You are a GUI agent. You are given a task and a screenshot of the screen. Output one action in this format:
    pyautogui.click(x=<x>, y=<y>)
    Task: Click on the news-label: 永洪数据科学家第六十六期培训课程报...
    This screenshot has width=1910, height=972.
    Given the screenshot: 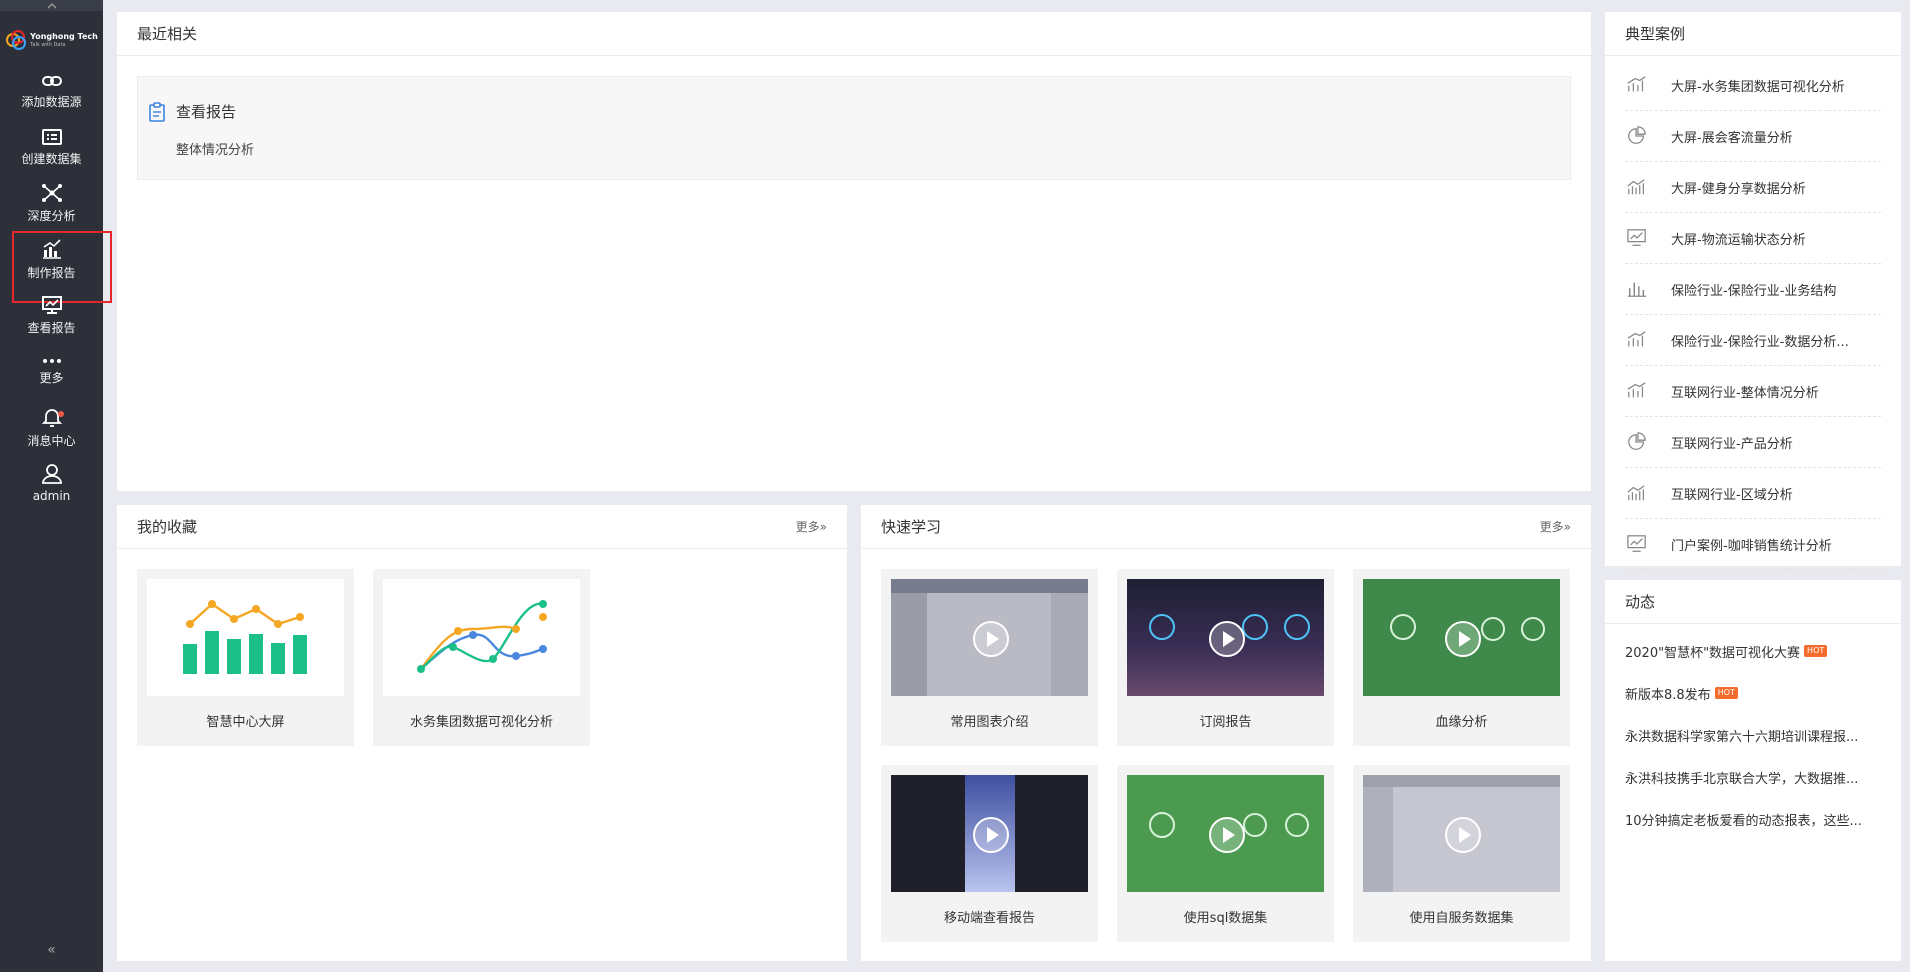 What is the action you would take?
    pyautogui.click(x=1742, y=737)
    